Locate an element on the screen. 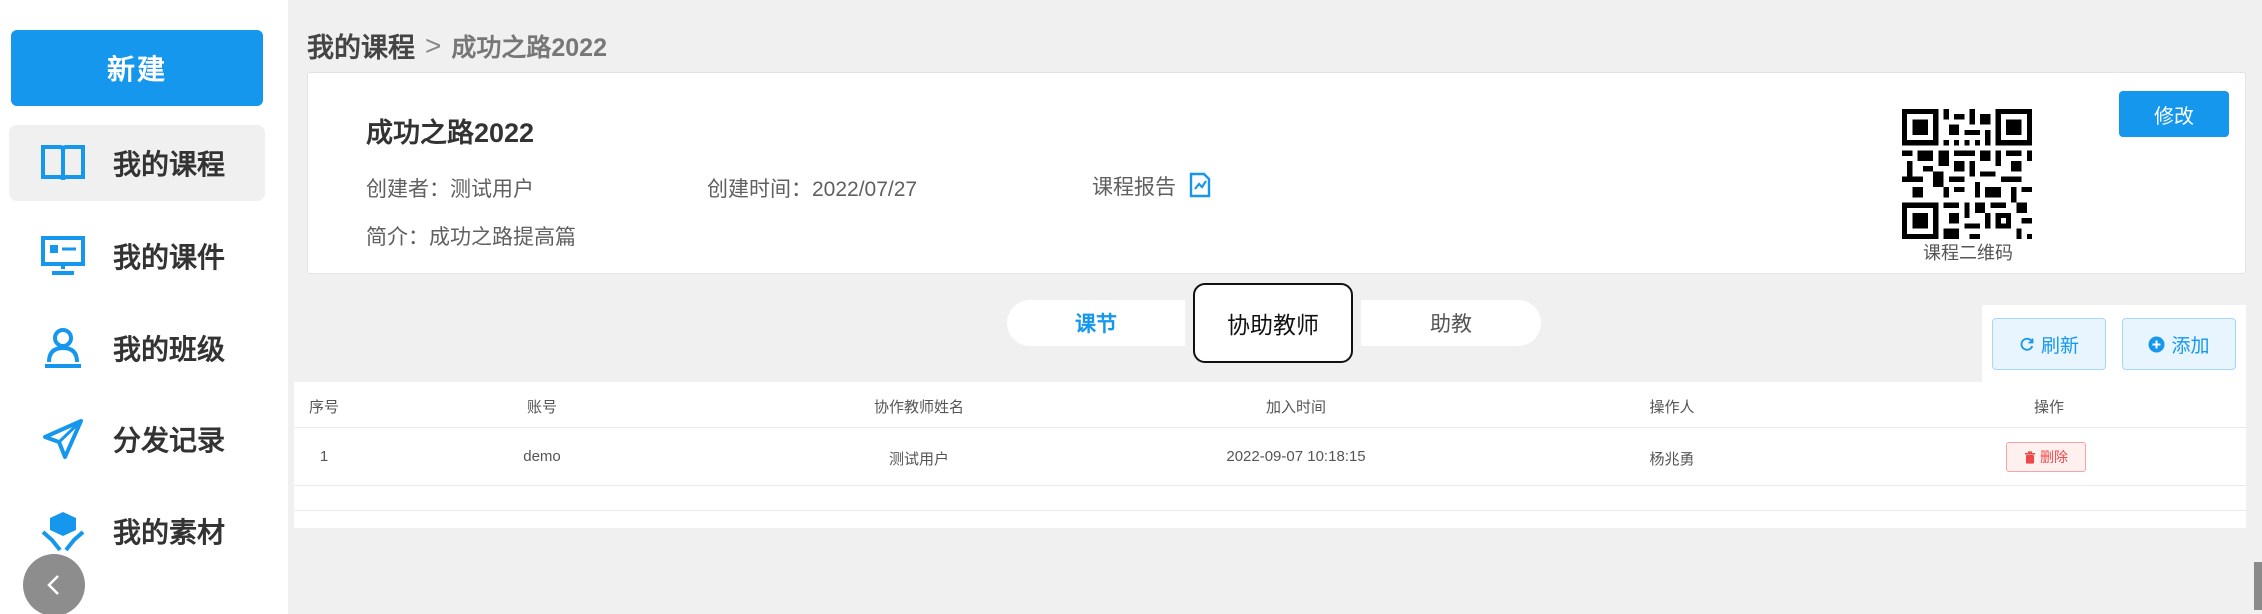 Image resolution: width=2262 pixels, height=614 pixels. row-operator: 杨兆勇 is located at coordinates (1672, 459).